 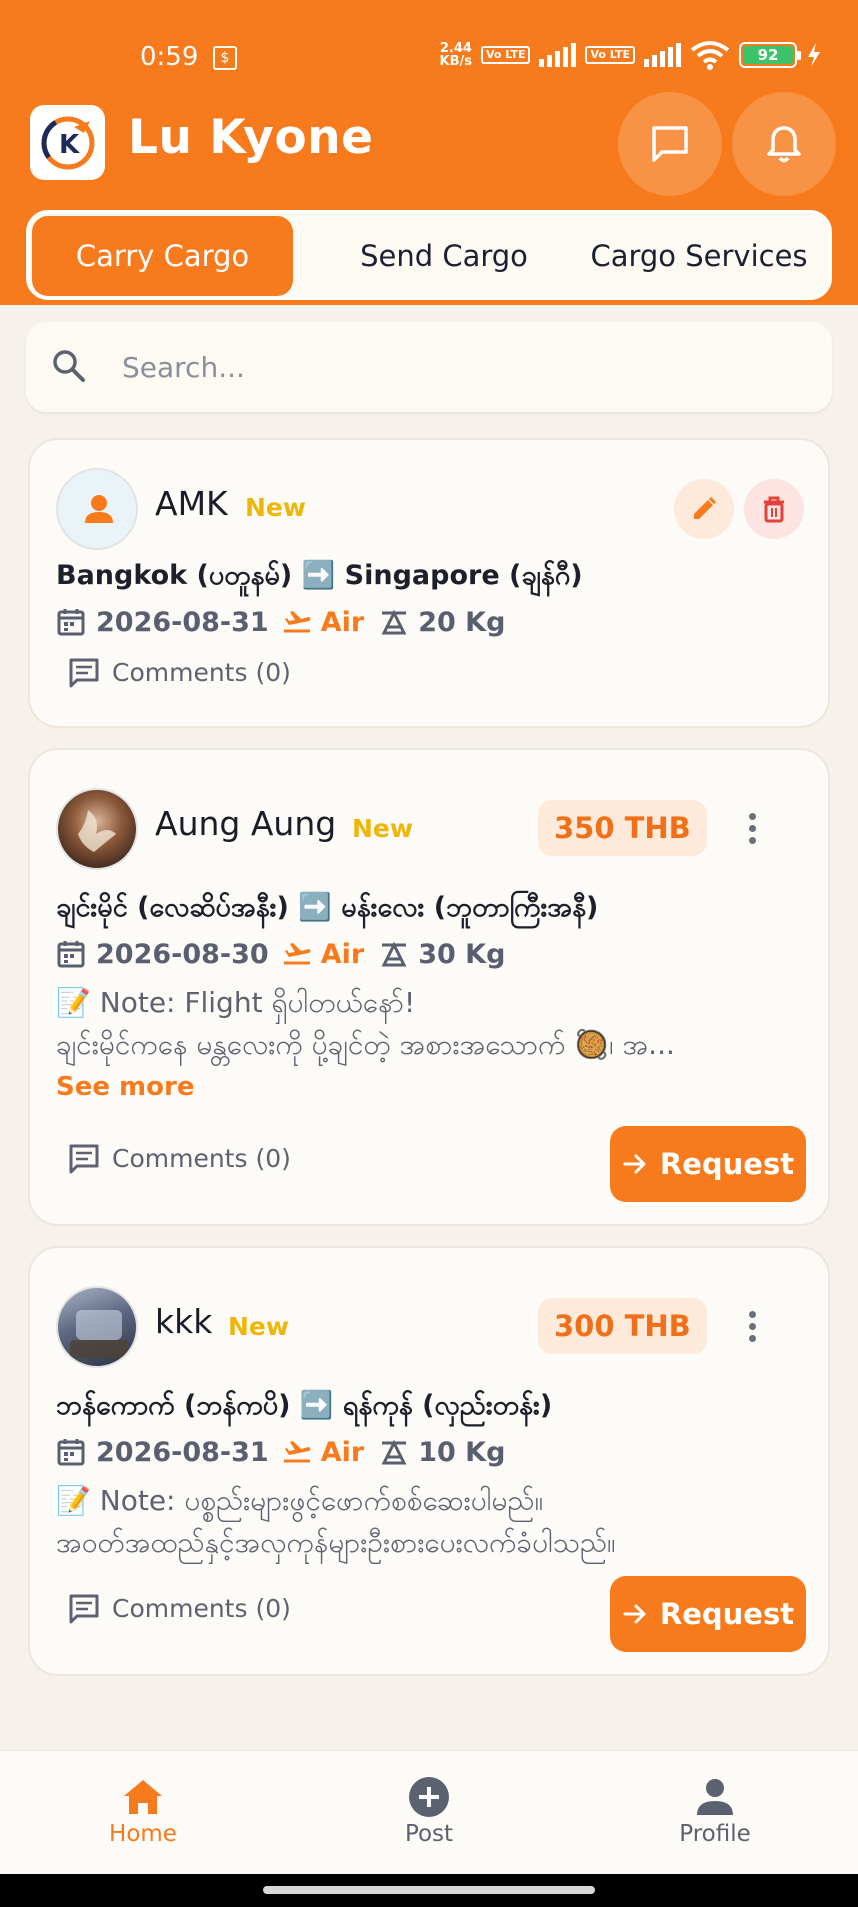 What do you see at coordinates (462, 1452) in the screenshot?
I see `trip-weight: 10 Kg` at bounding box center [462, 1452].